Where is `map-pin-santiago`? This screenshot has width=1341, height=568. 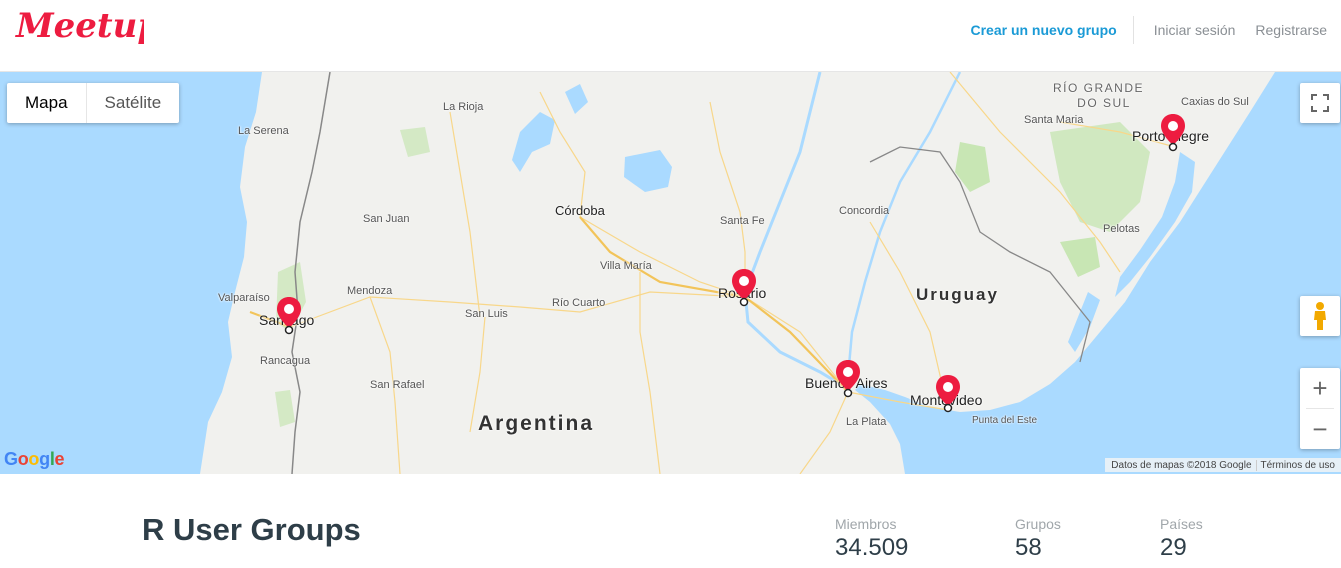
map-pin-santiago is located at coordinates (289, 316).